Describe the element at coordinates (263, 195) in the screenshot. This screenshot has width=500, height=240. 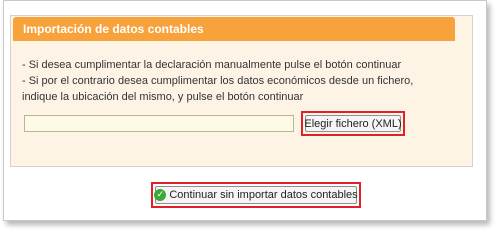
I see `continue-label: Continuar sin importar datos contables` at that location.